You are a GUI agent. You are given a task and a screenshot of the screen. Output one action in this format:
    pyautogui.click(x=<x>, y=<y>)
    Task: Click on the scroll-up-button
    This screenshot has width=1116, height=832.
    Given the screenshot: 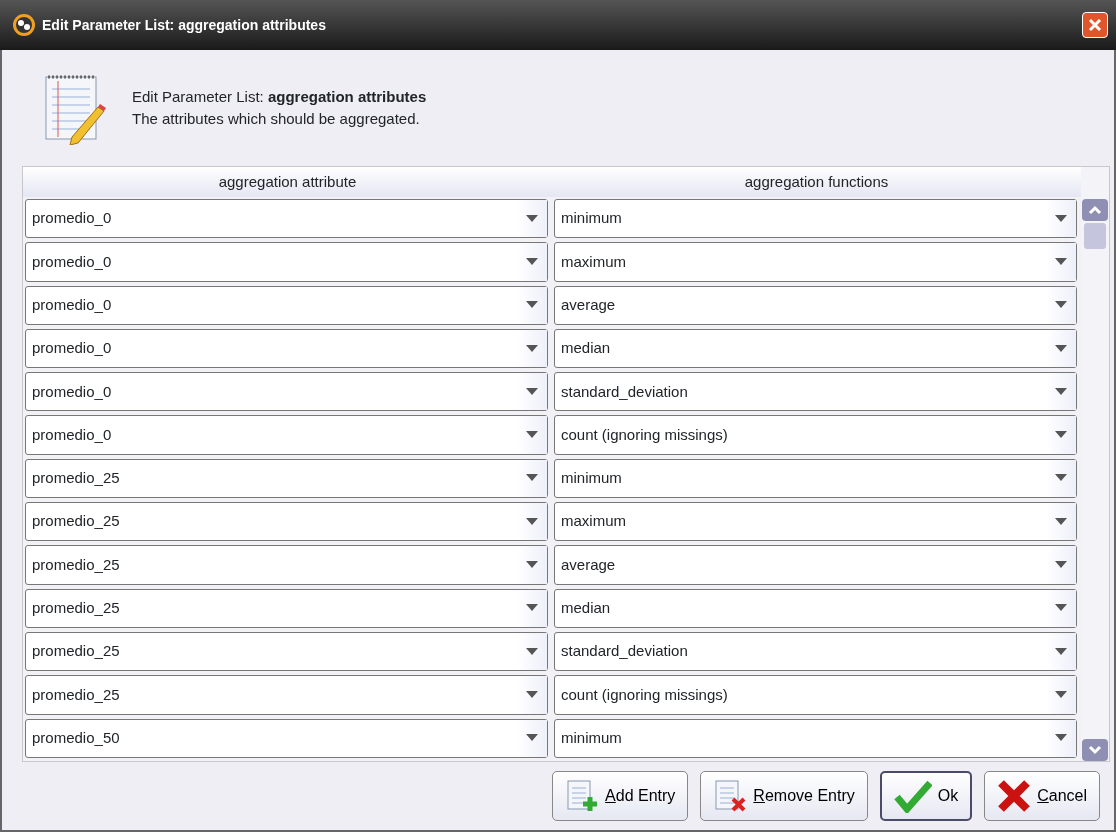 What is the action you would take?
    pyautogui.click(x=1095, y=210)
    